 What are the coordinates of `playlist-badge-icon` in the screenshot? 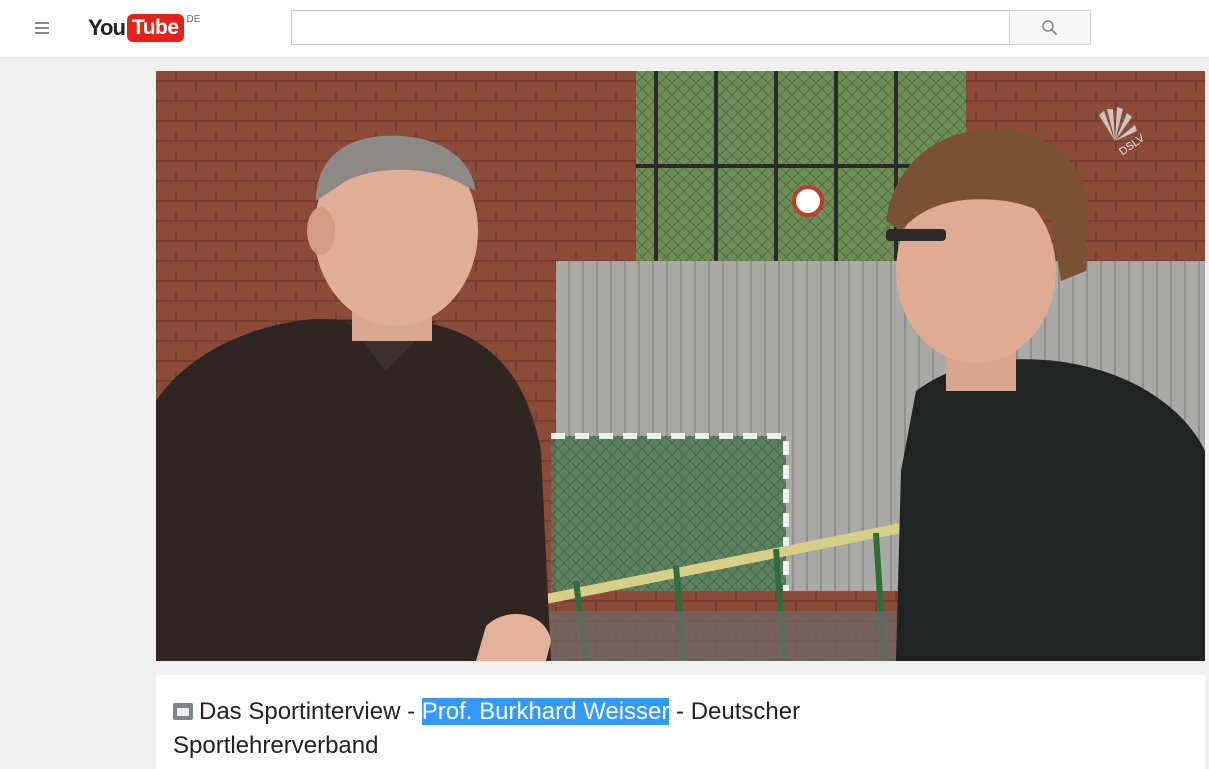 It's located at (183, 711).